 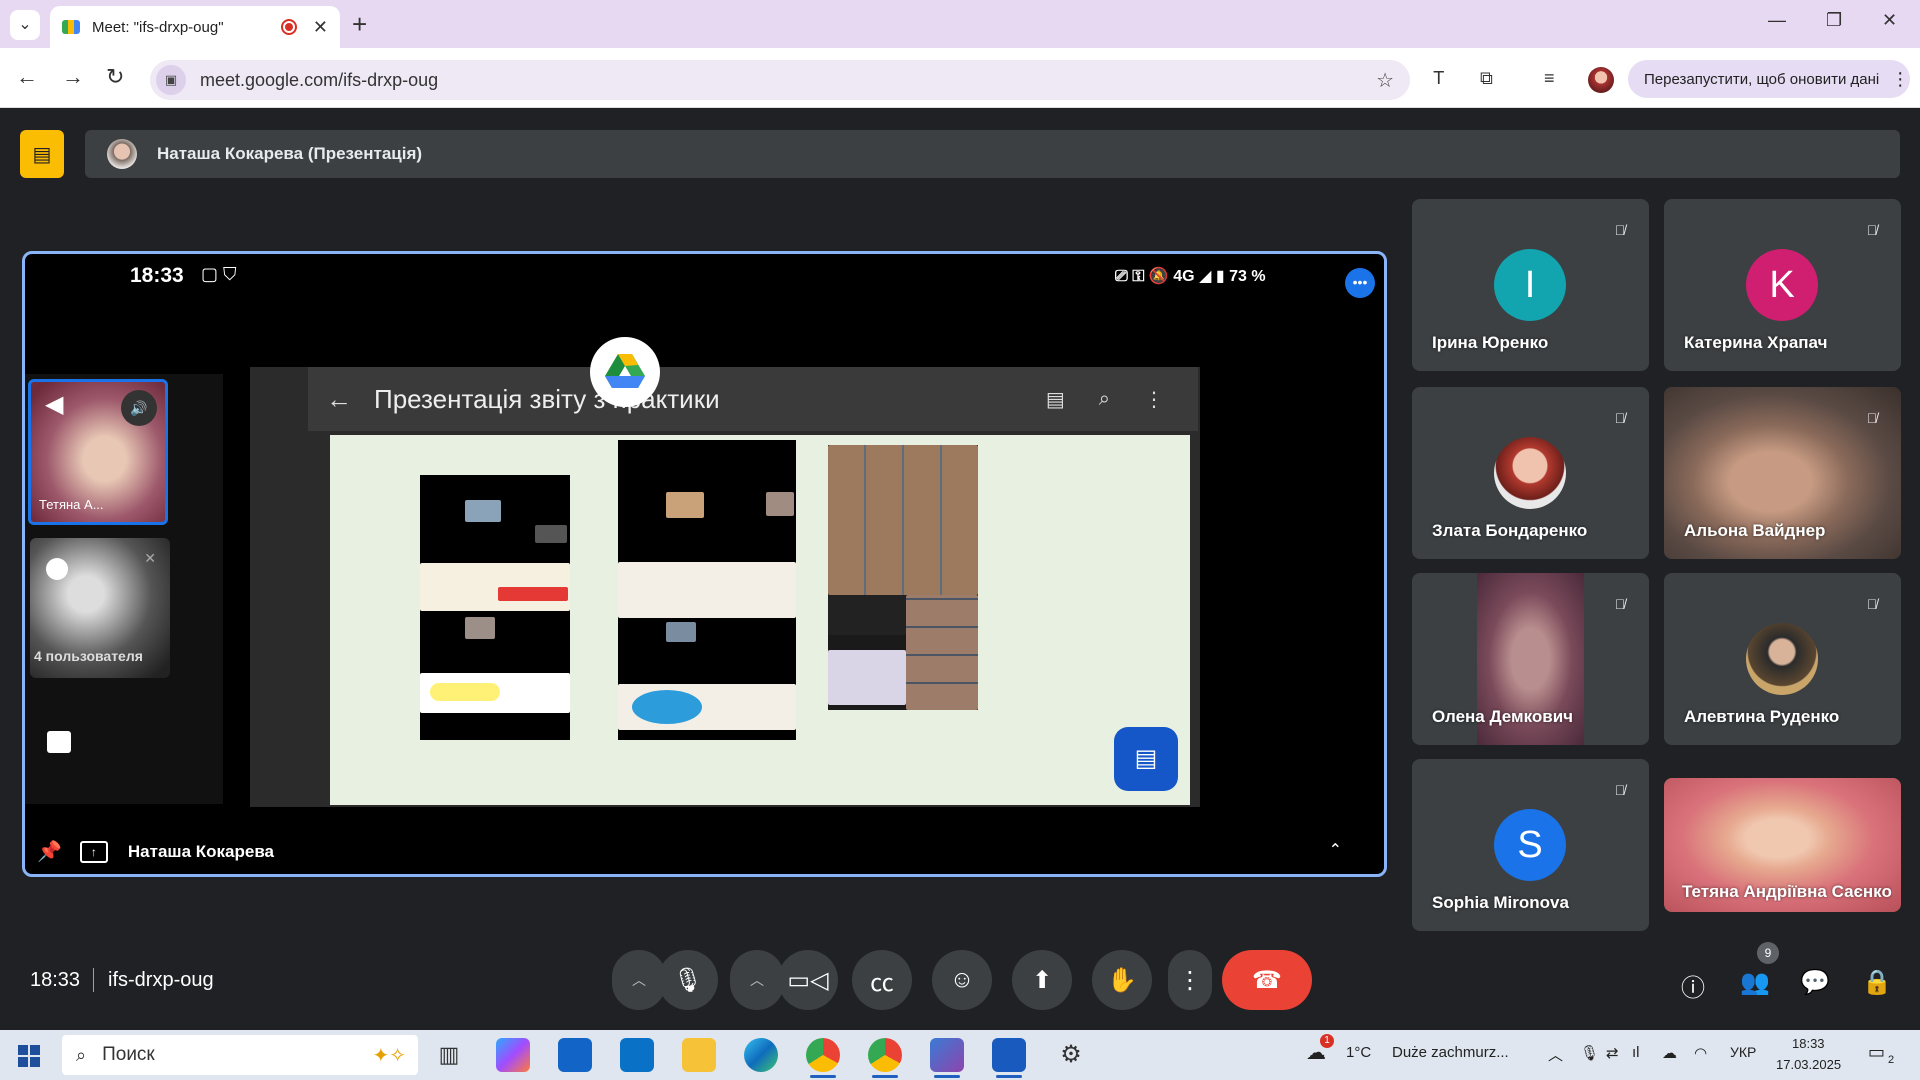 What do you see at coordinates (1769, 79) in the screenshot?
I see `relaunch-button: Перезапустити, щоб оновити дані ⋮` at bounding box center [1769, 79].